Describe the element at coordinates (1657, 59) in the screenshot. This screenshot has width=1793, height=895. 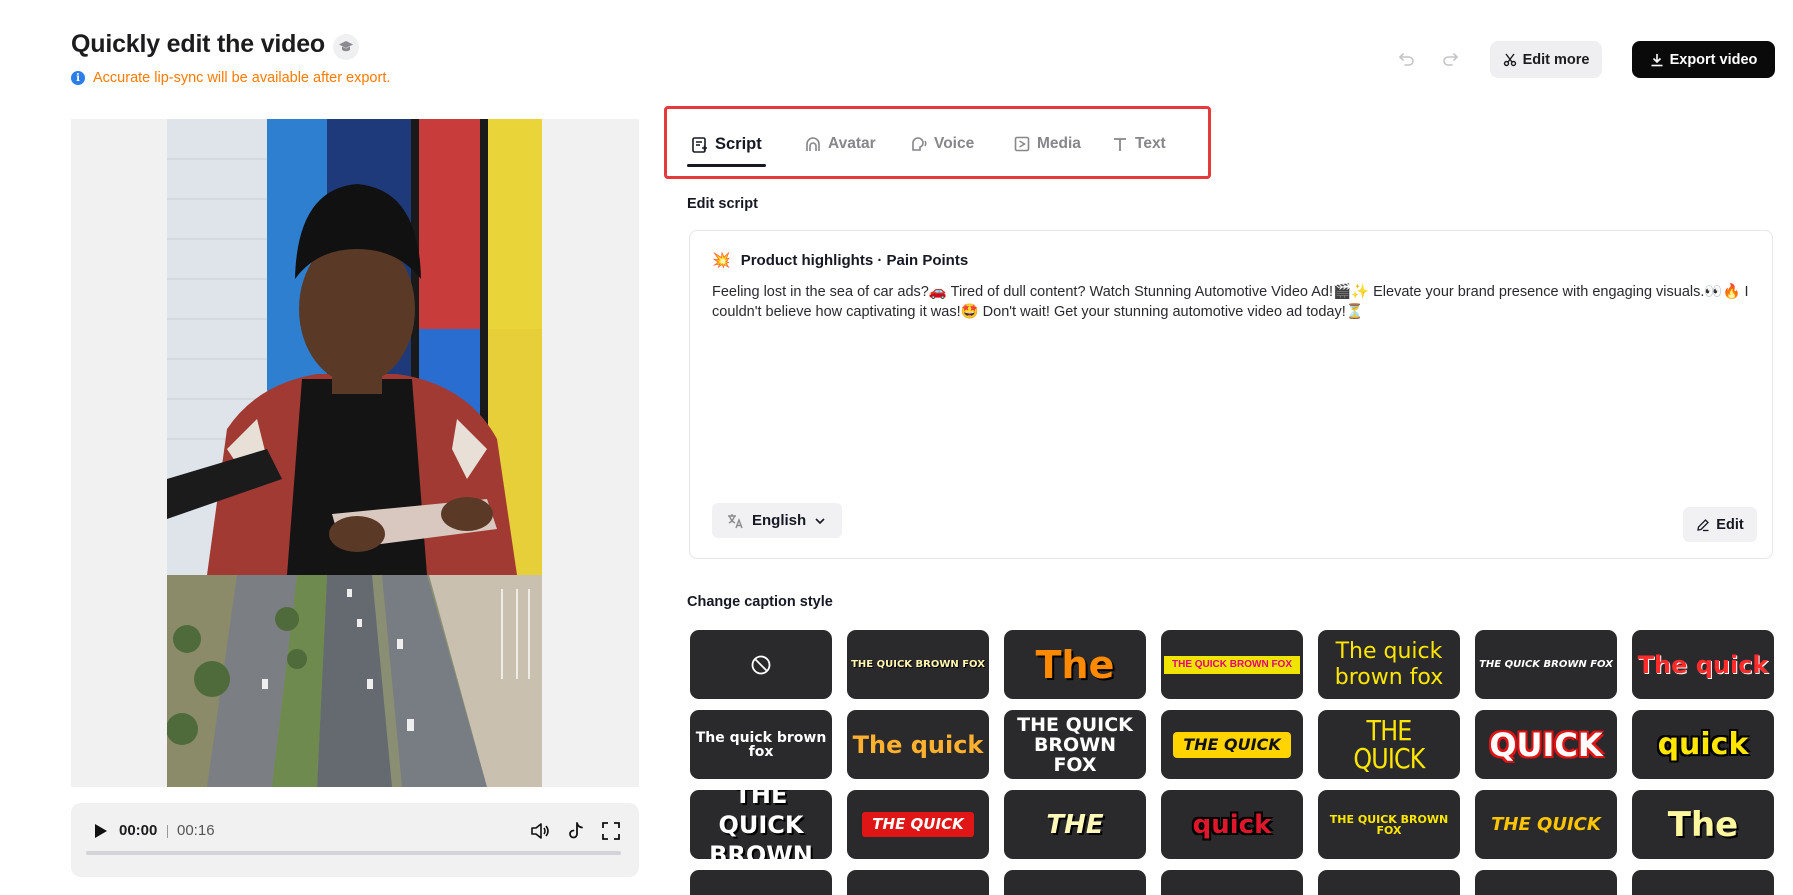
I see `download-icon` at that location.